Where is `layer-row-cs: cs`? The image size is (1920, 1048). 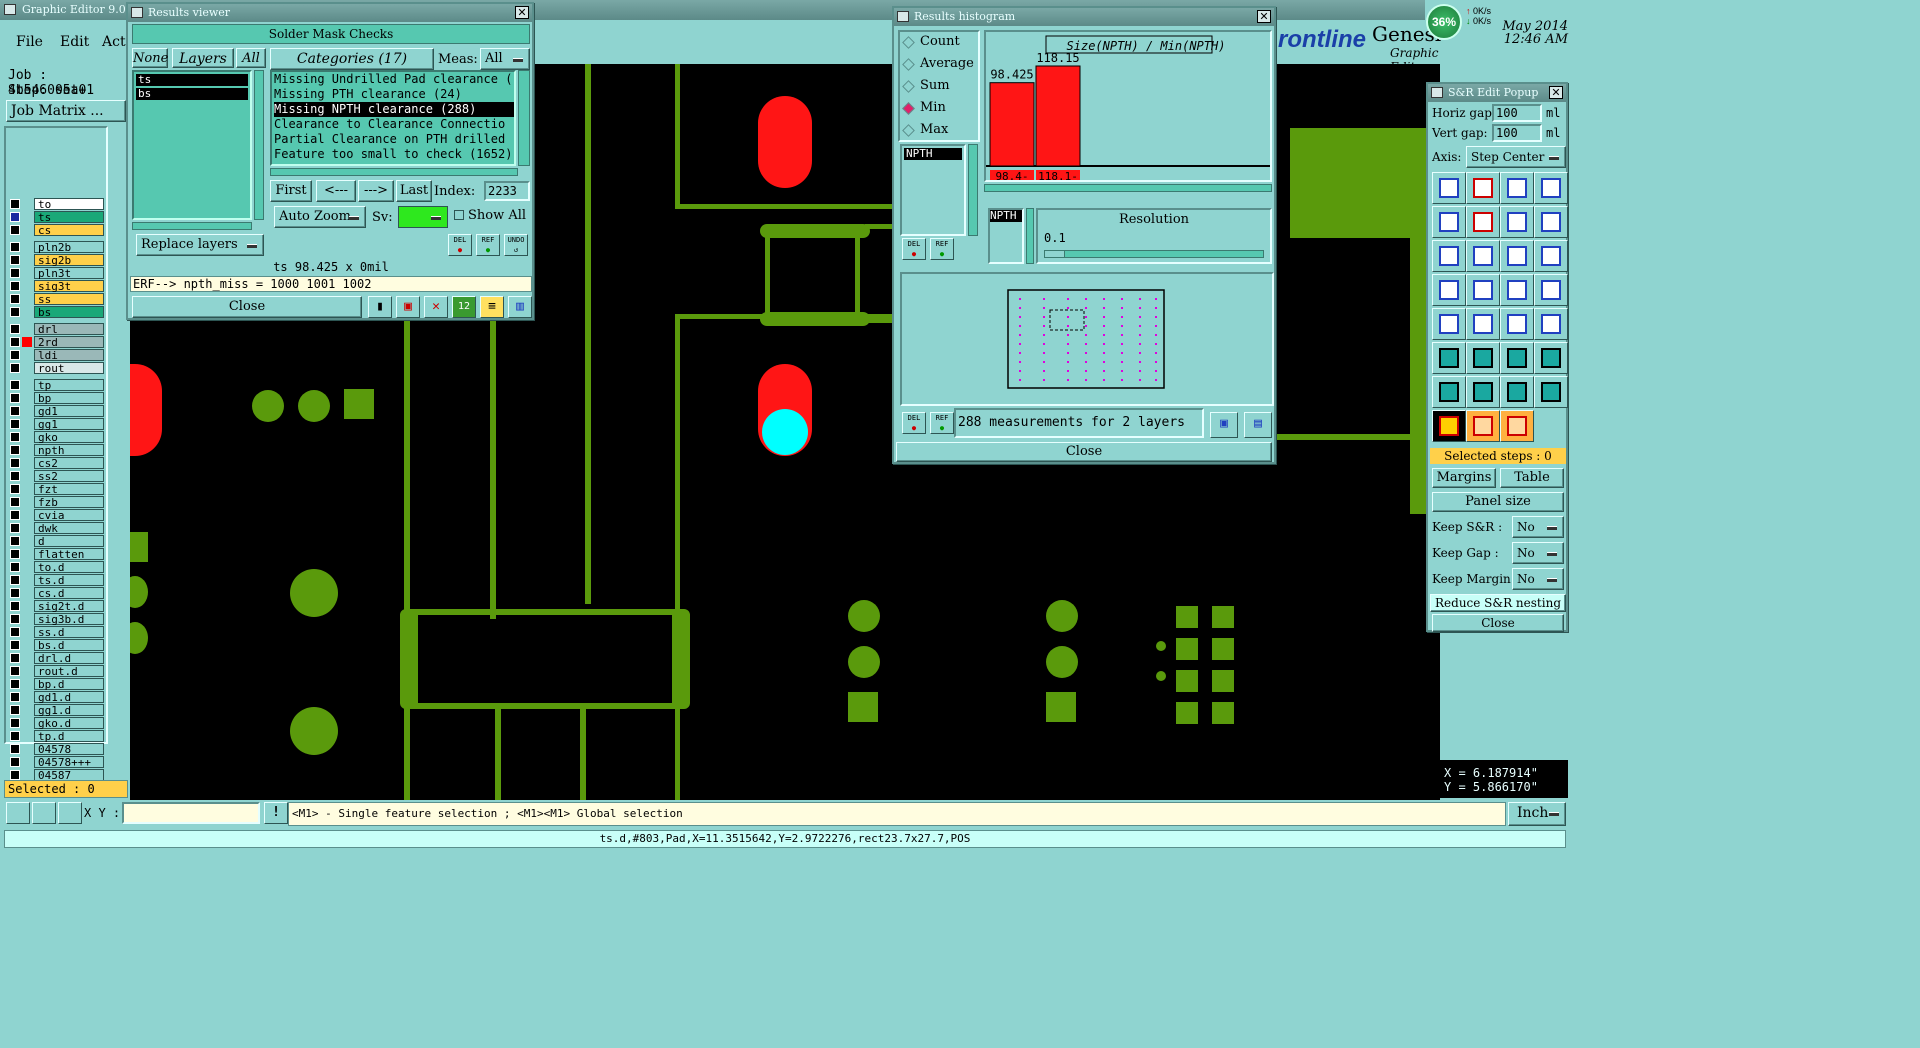 layer-row-cs: cs is located at coordinates (56, 230).